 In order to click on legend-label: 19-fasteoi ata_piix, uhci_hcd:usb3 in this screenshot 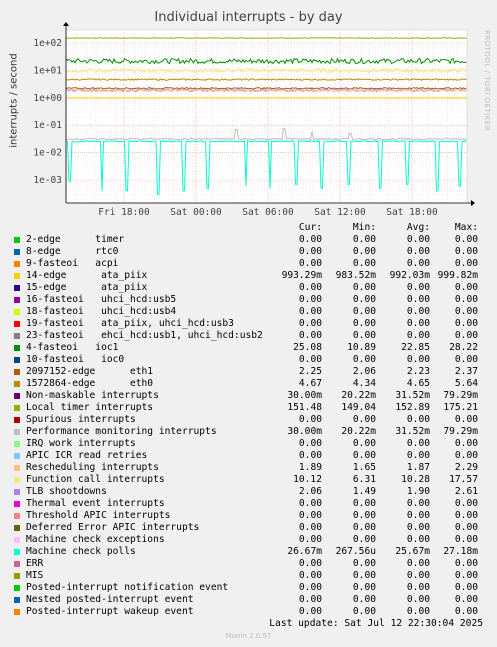, I will do `click(130, 323)`.